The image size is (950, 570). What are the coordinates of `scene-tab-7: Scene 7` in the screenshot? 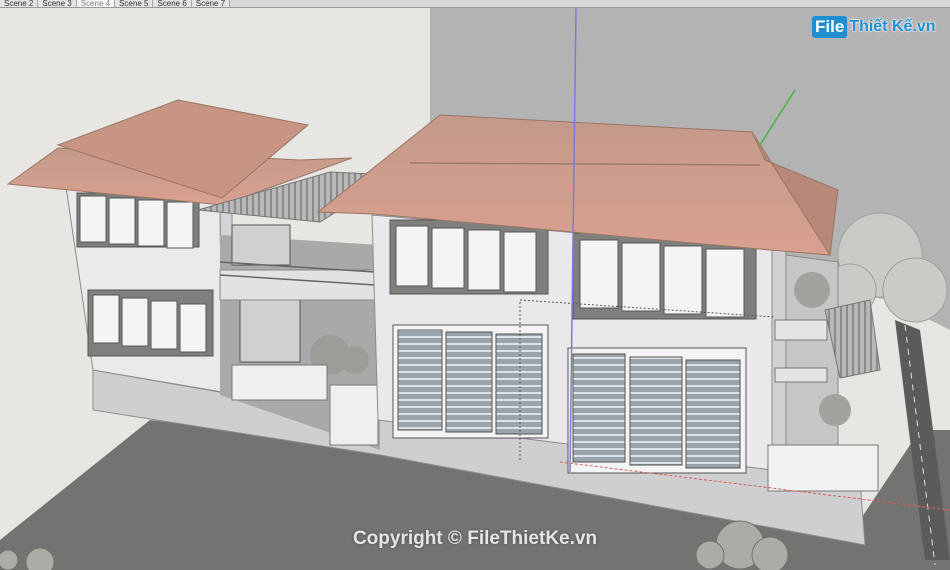 It's located at (211, 3).